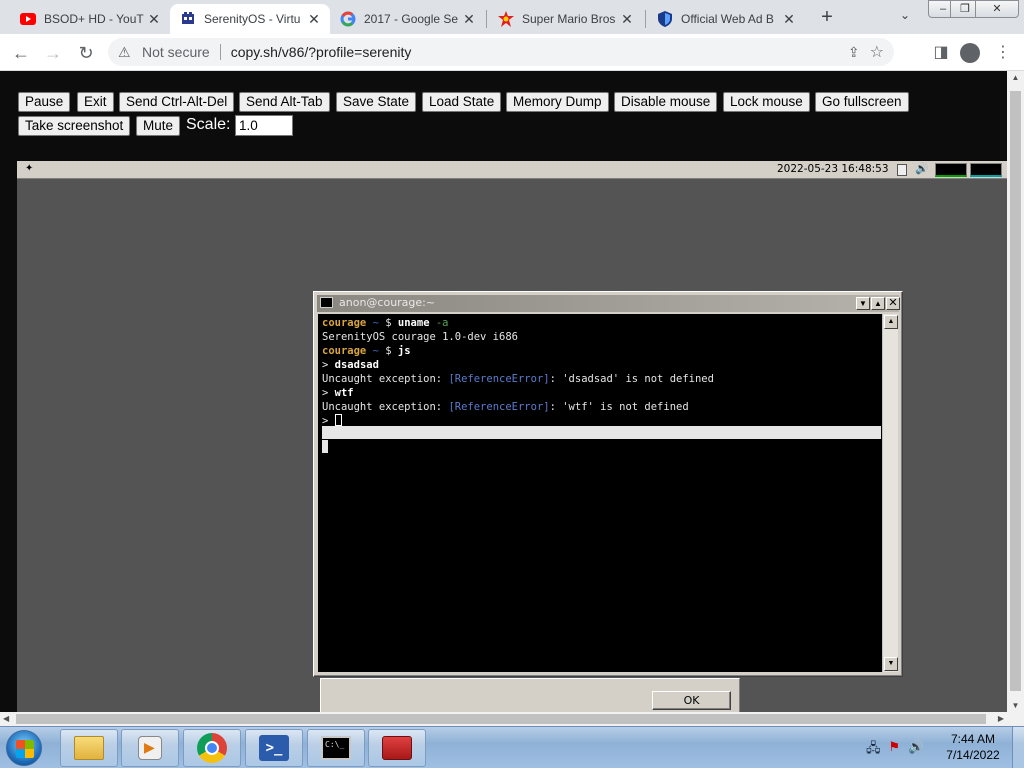 This screenshot has width=1024, height=768. Describe the element at coordinates (264, 125) in the screenshot. I see `scale-input` at that location.